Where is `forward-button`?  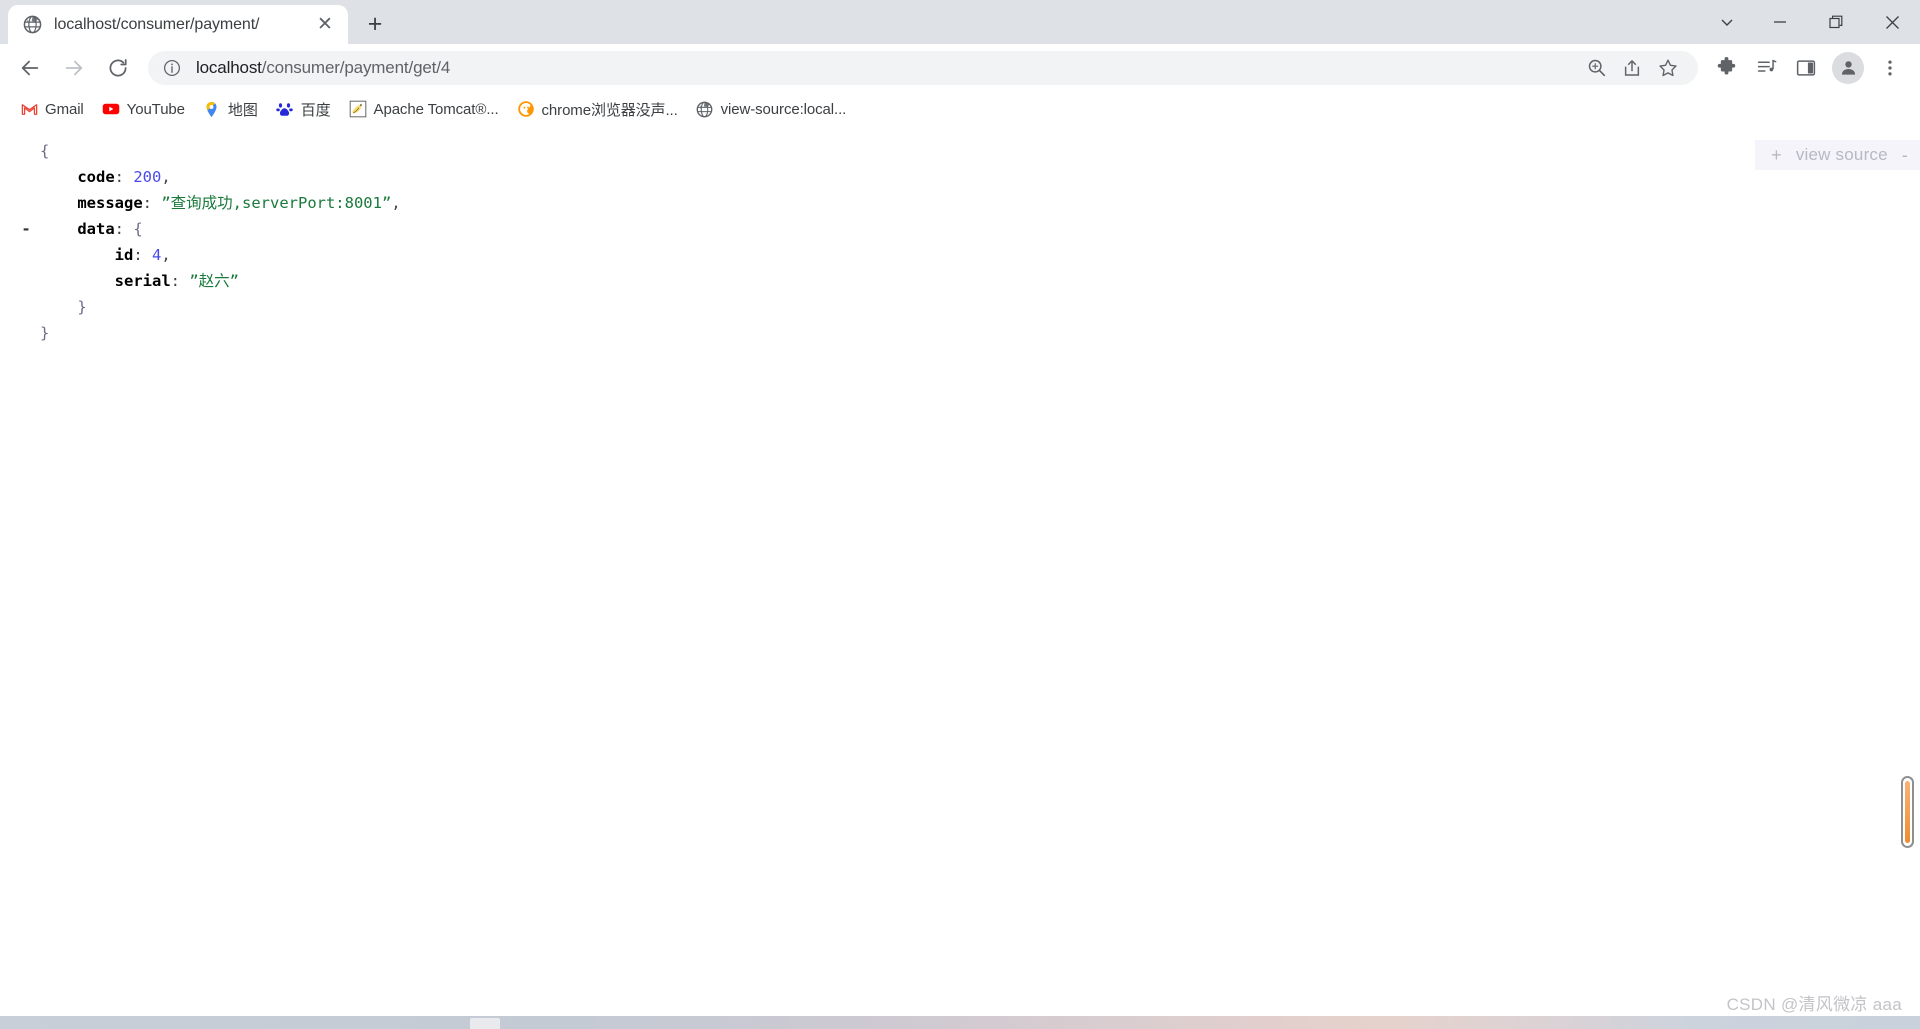 forward-button is located at coordinates (74, 68).